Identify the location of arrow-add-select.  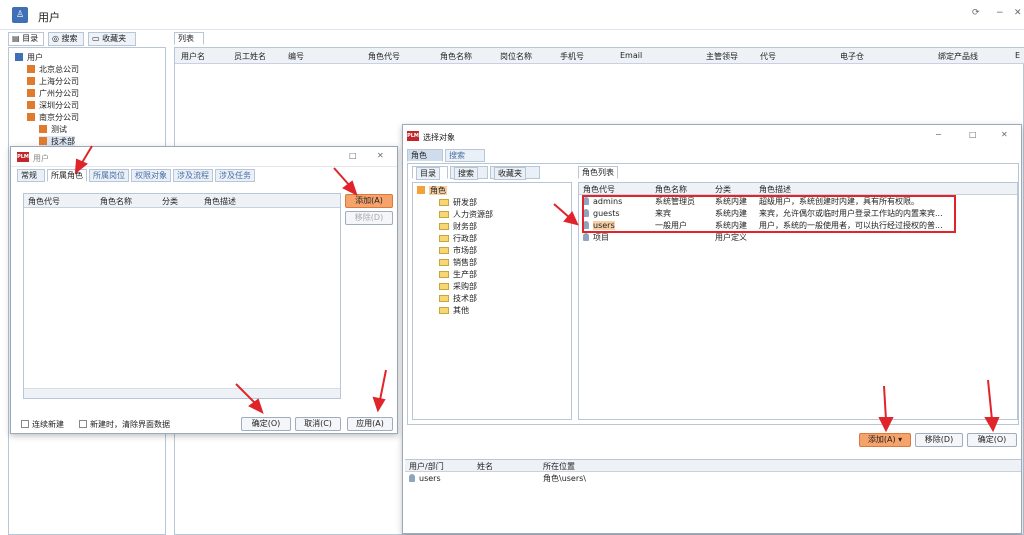
(885, 403).